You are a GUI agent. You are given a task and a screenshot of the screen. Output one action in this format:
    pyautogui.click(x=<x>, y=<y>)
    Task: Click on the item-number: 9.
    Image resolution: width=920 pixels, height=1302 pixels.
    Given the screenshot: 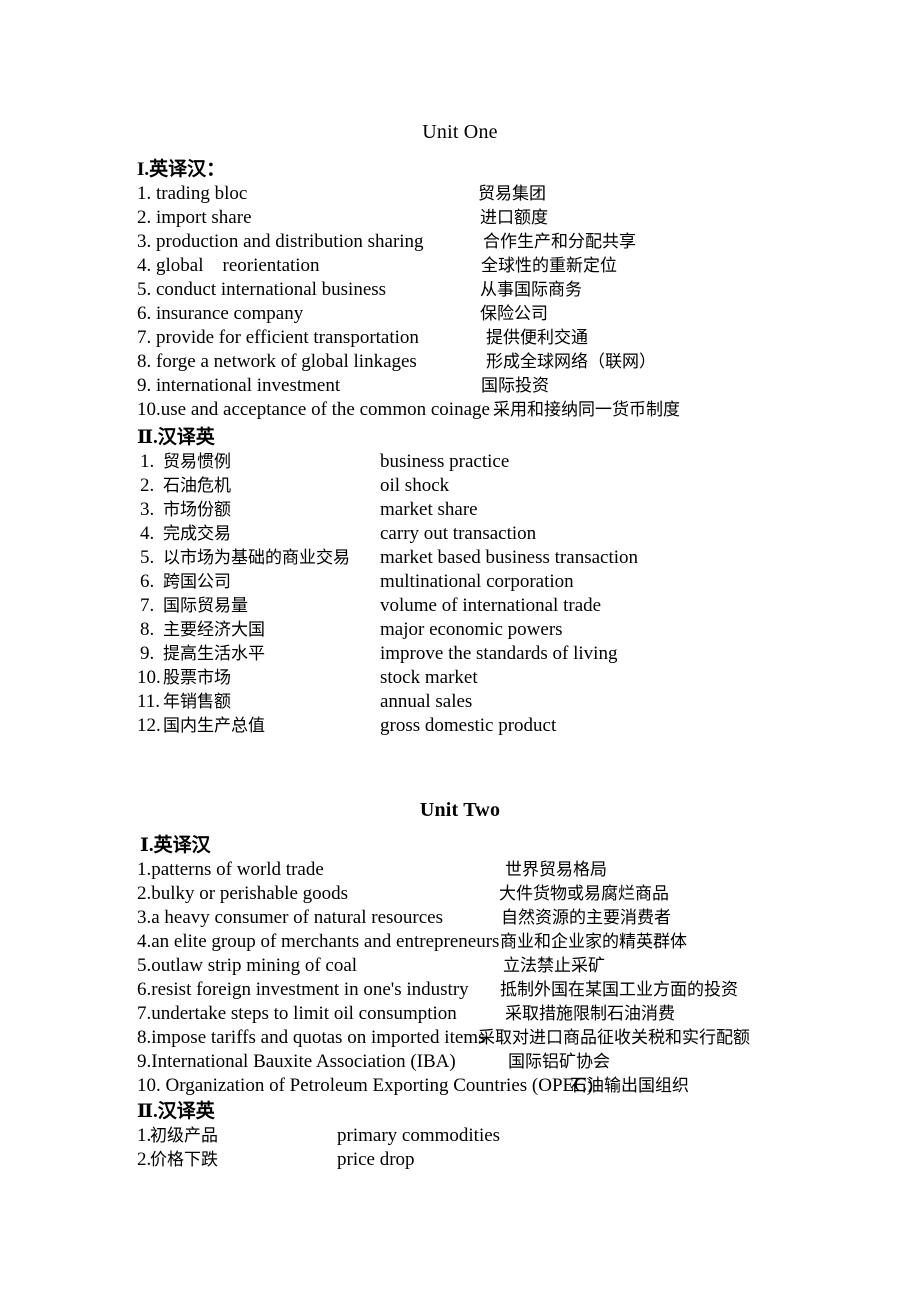 What is the action you would take?
    pyautogui.click(x=147, y=653)
    